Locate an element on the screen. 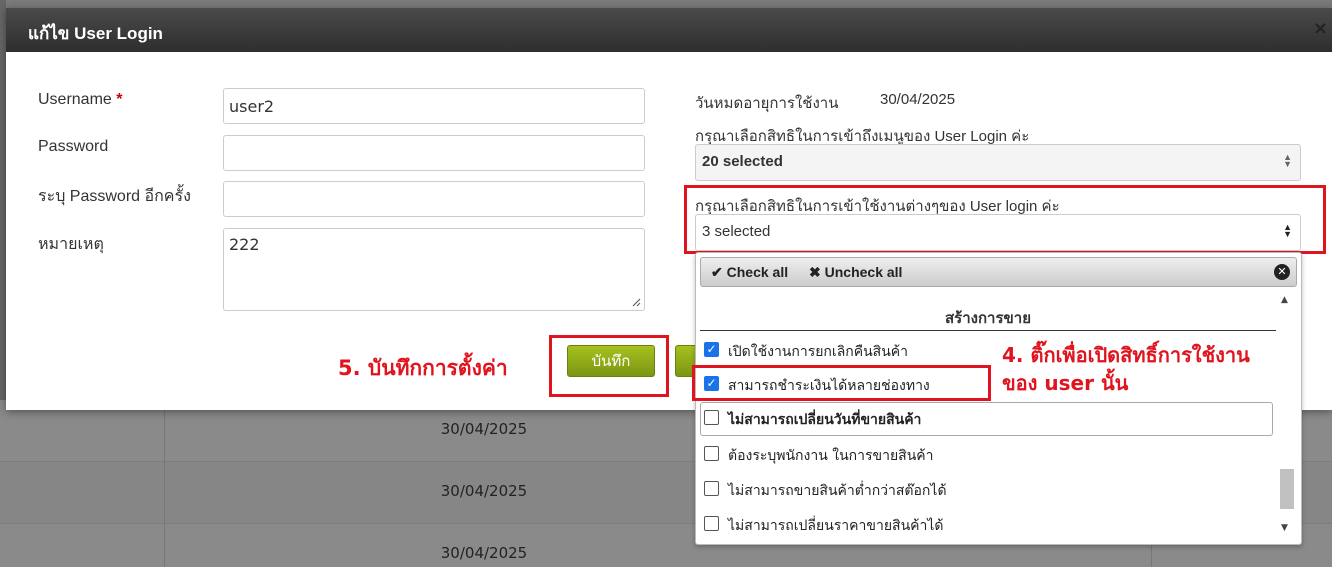 The width and height of the screenshot is (1332, 567). username-label: Username * is located at coordinates (80, 100).